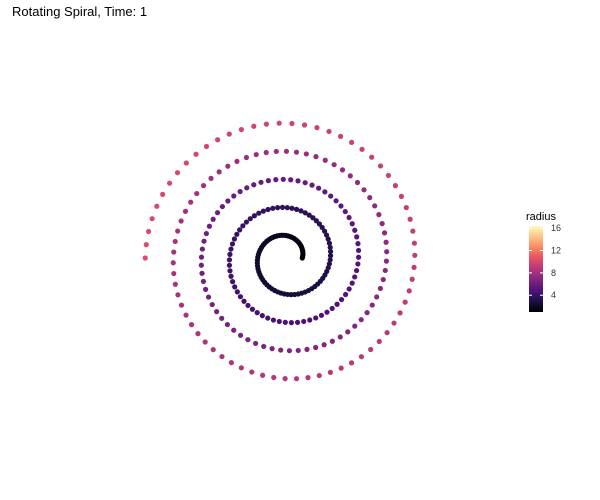 This screenshot has height=500, width=600. Describe the element at coordinates (556, 228) in the screenshot. I see `legend-tick-label: 16` at that location.